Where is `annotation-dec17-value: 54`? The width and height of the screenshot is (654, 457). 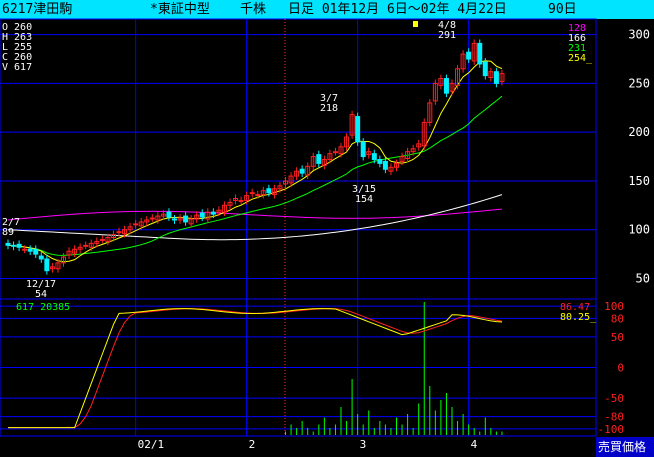
annotation-dec17-value: 54 is located at coordinates (41, 294).